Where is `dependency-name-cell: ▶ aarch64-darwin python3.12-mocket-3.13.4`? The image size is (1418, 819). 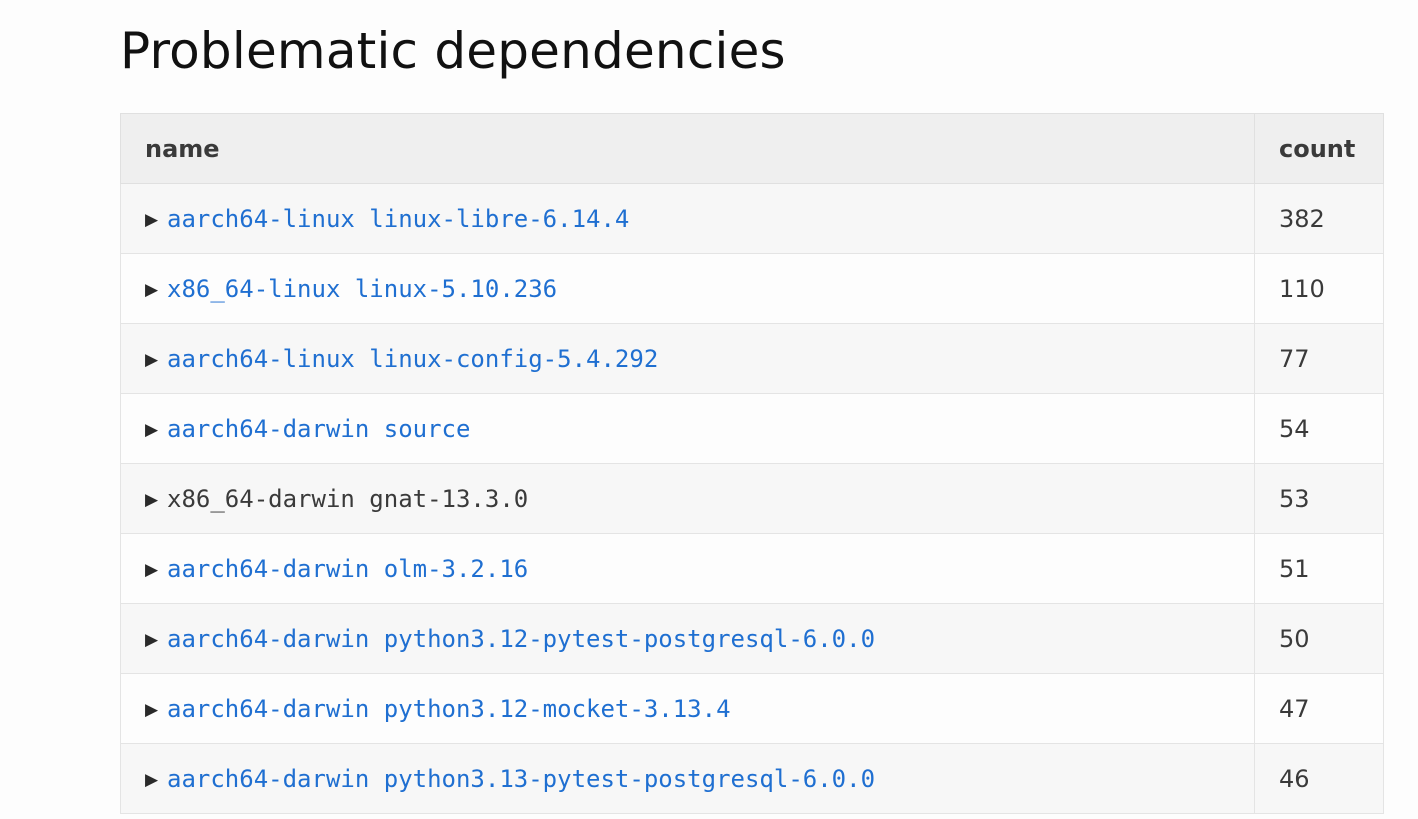
dependency-name-cell: ▶ aarch64-darwin python3.12-mocket-3.13.4 is located at coordinates (687, 708).